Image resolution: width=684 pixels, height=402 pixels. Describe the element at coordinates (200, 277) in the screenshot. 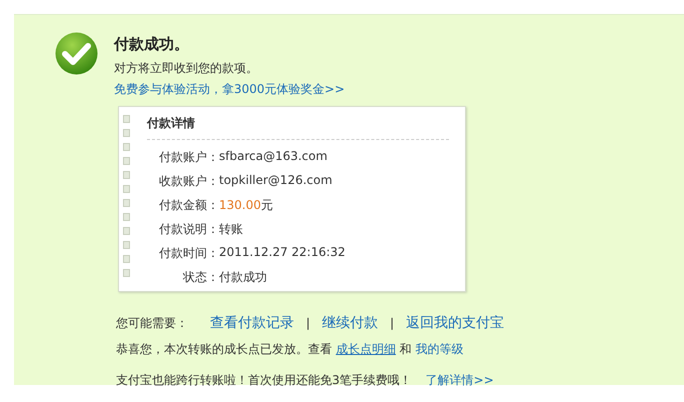

I see `field-label: 状态：` at that location.